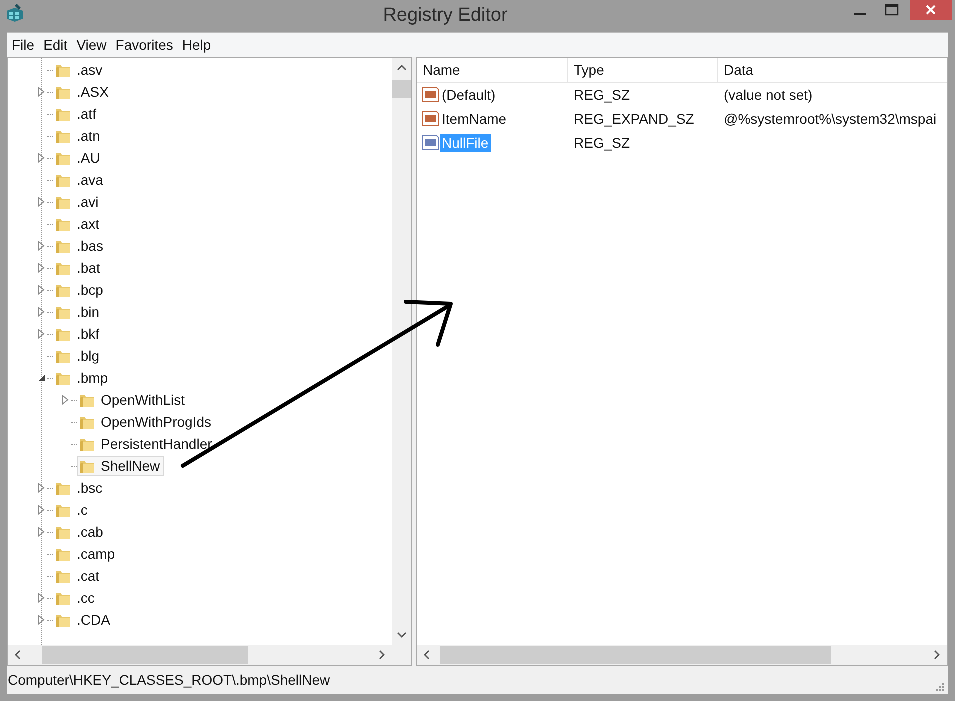 The image size is (955, 701). I want to click on table-cell: REG_EXPAND_SZ, so click(634, 119).